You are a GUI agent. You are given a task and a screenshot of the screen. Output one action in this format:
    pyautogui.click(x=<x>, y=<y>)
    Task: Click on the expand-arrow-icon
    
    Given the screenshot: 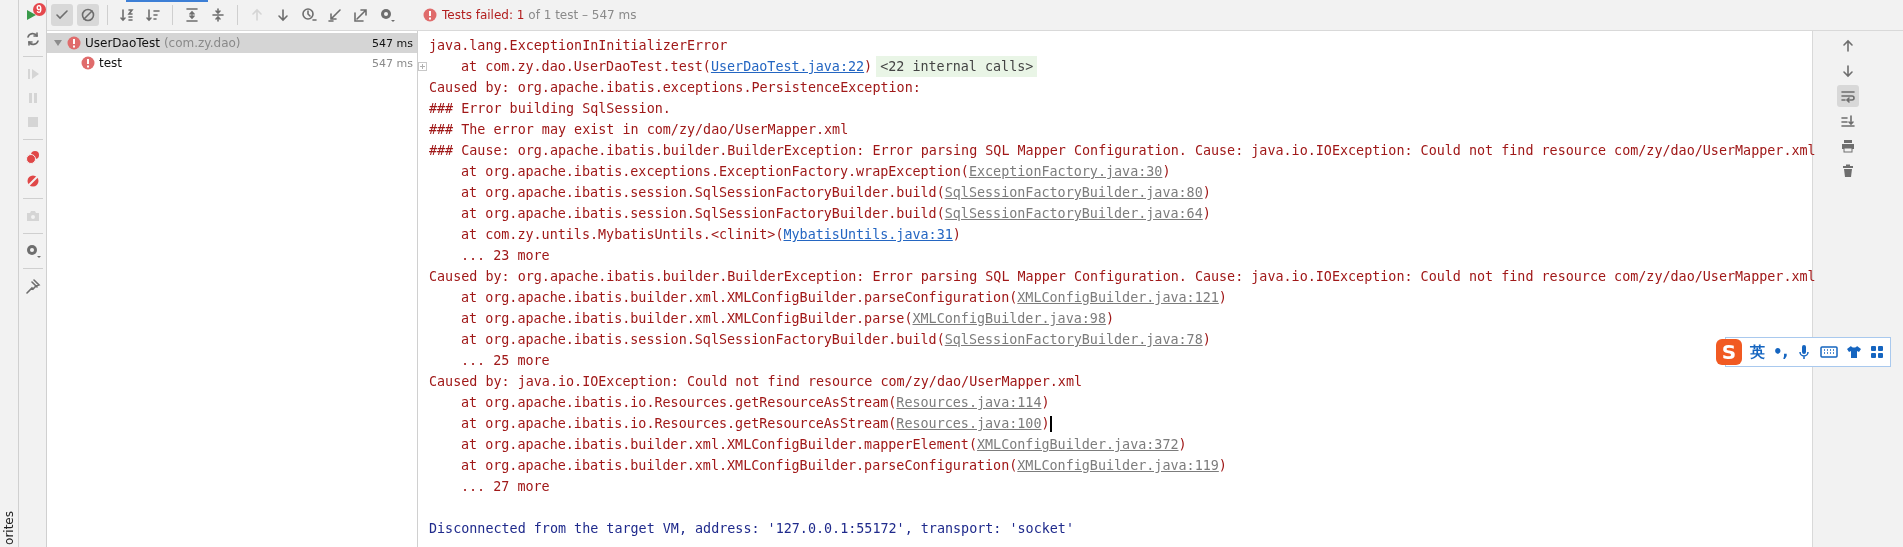 What is the action you would take?
    pyautogui.click(x=58, y=43)
    